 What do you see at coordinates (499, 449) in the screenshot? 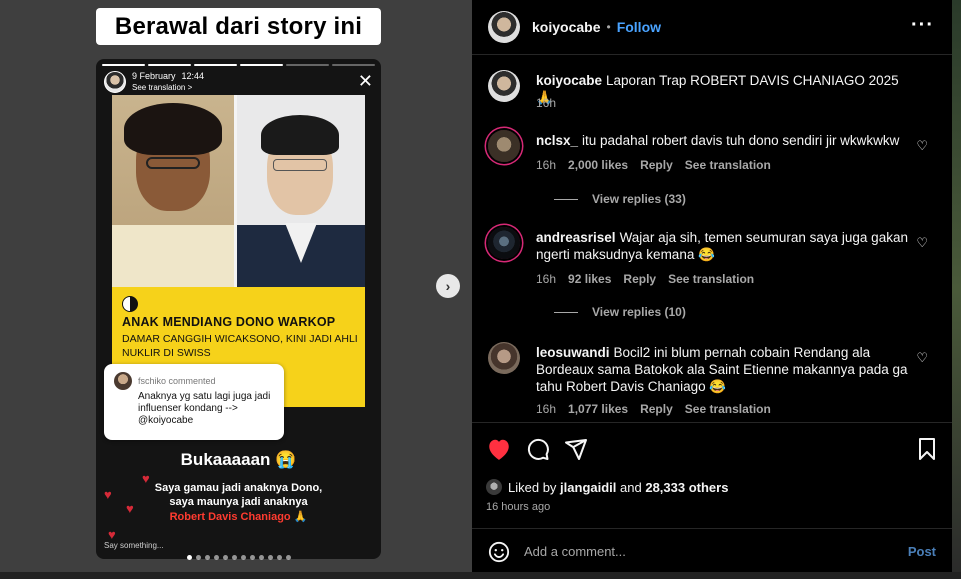
I see `heart-filled-icon` at bounding box center [499, 449].